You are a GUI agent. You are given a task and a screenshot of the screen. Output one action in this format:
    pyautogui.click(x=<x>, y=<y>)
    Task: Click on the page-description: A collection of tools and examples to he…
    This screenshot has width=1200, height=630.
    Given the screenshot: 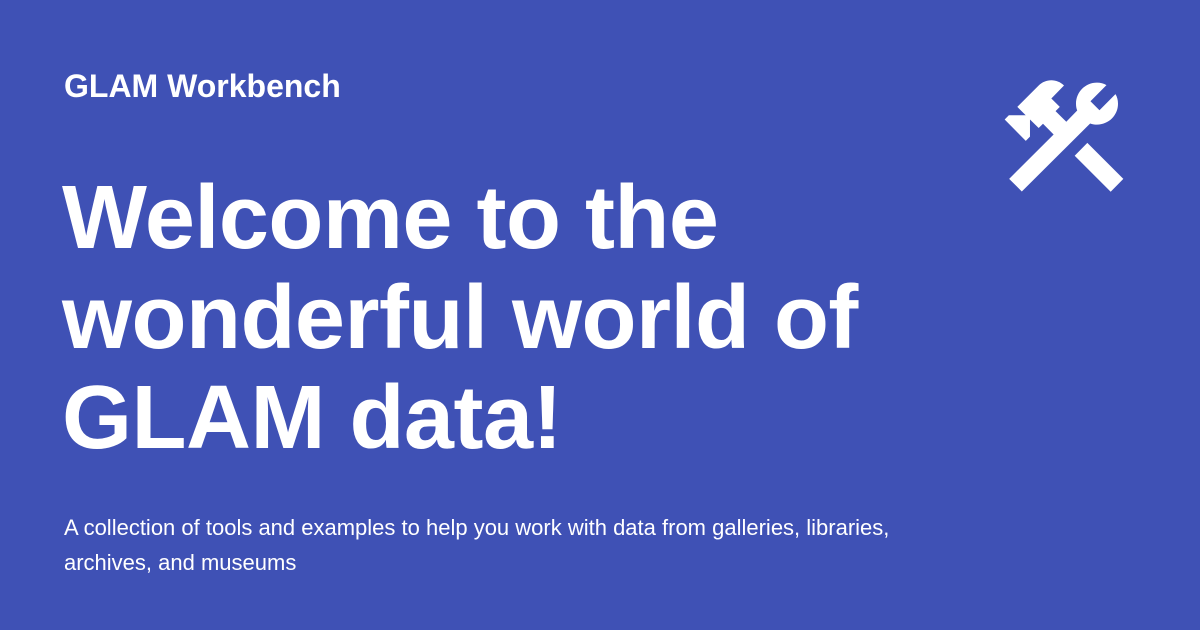 What is the action you would take?
    pyautogui.click(x=477, y=545)
    